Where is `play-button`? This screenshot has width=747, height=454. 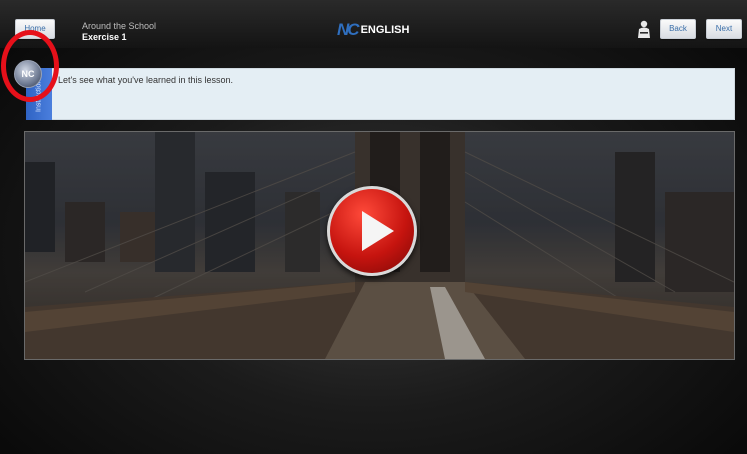 play-button is located at coordinates (372, 231).